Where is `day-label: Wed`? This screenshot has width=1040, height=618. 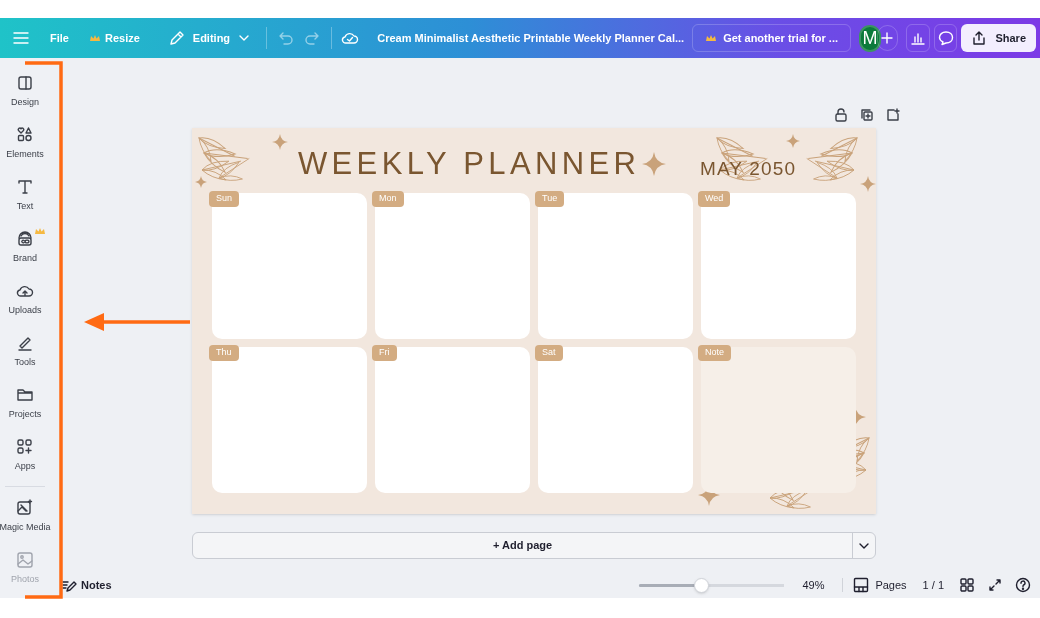
day-label: Wed is located at coordinates (714, 199).